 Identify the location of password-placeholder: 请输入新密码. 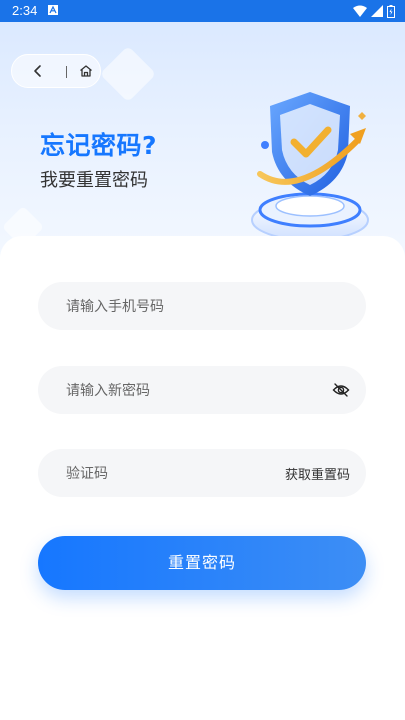
(108, 391).